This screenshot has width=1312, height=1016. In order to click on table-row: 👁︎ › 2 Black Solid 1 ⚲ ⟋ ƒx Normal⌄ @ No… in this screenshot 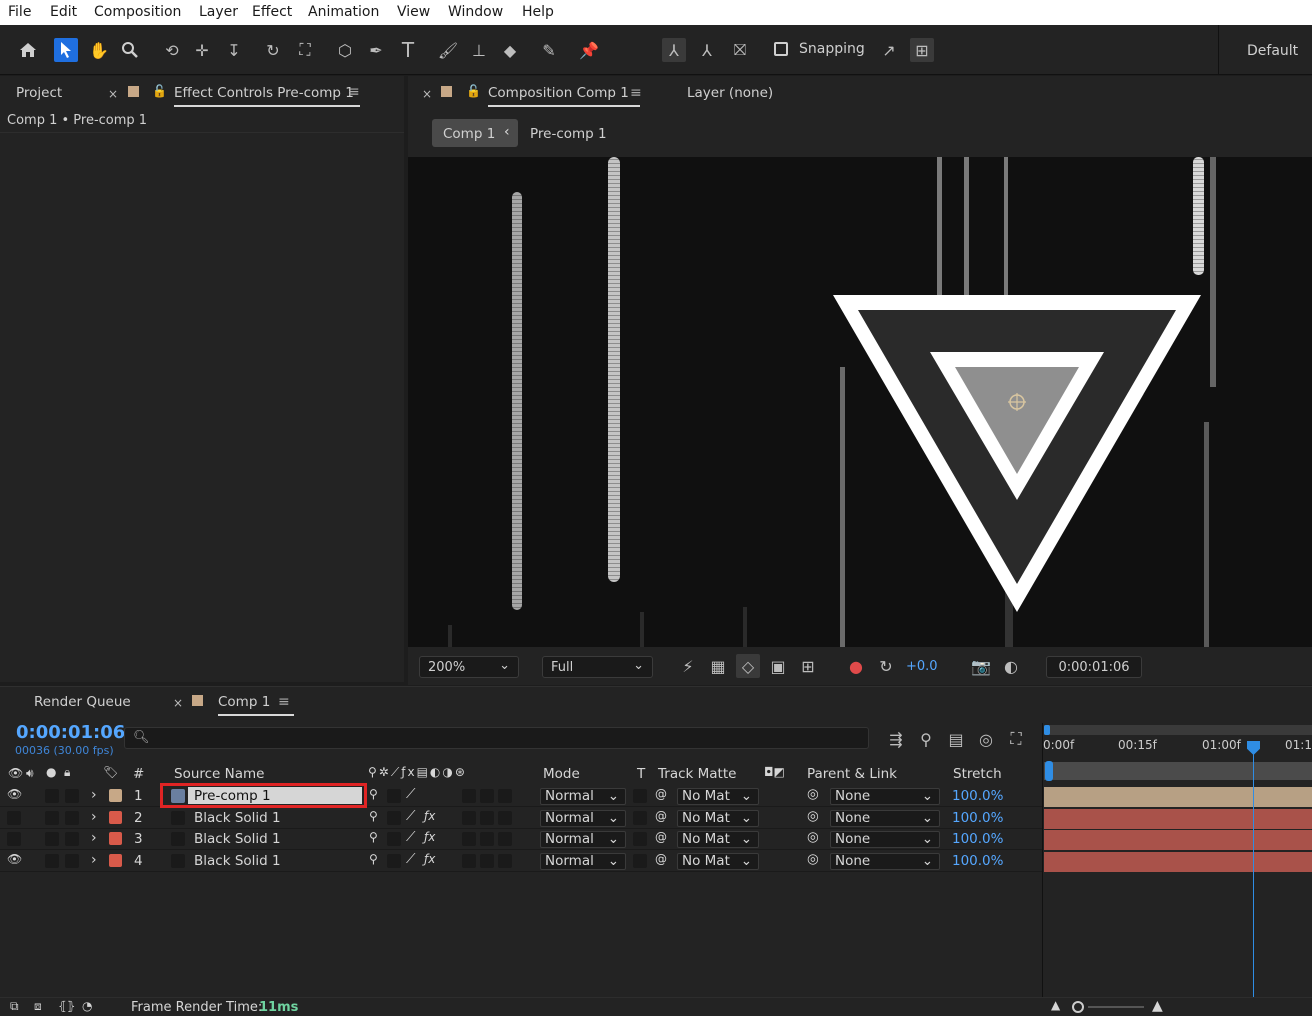, I will do `click(521, 818)`.